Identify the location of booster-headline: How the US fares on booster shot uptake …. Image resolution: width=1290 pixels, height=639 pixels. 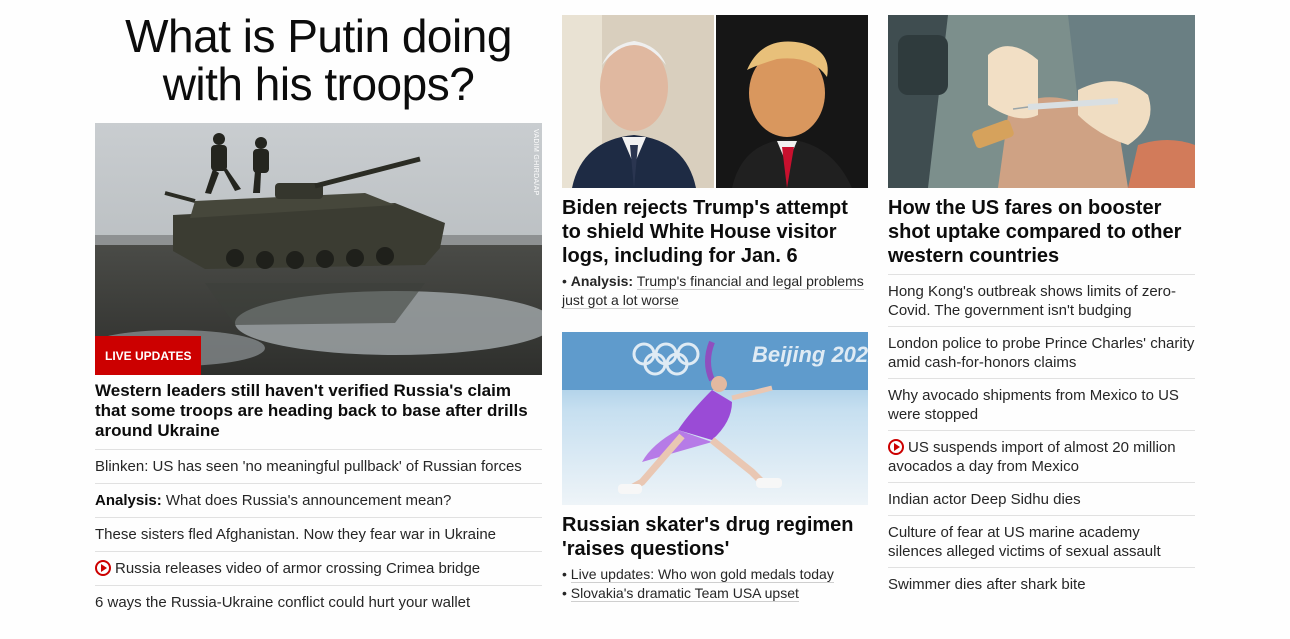
(1041, 232).